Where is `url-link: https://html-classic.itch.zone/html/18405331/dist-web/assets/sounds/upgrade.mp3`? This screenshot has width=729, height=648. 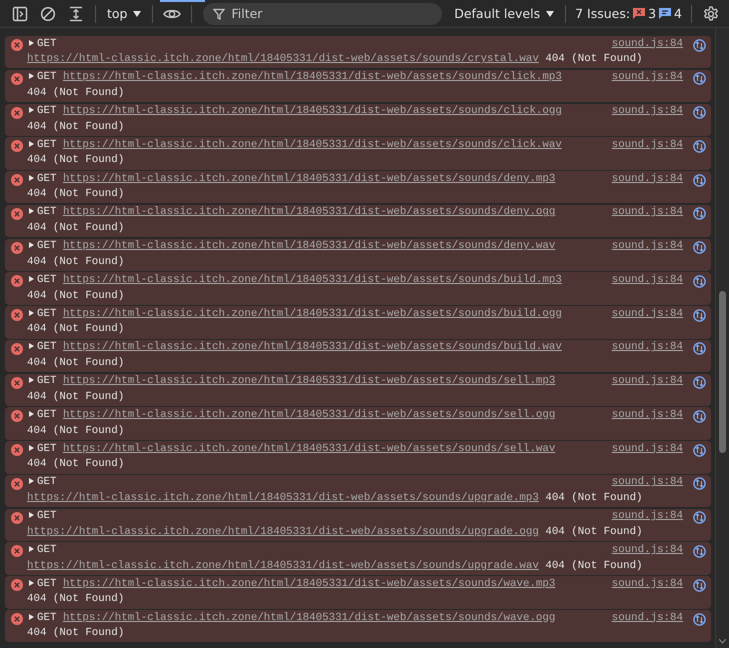
url-link: https://html-classic.itch.zone/html/18405331/dist-web/assets/sounds/upgrade.mp3 is located at coordinates (283, 498).